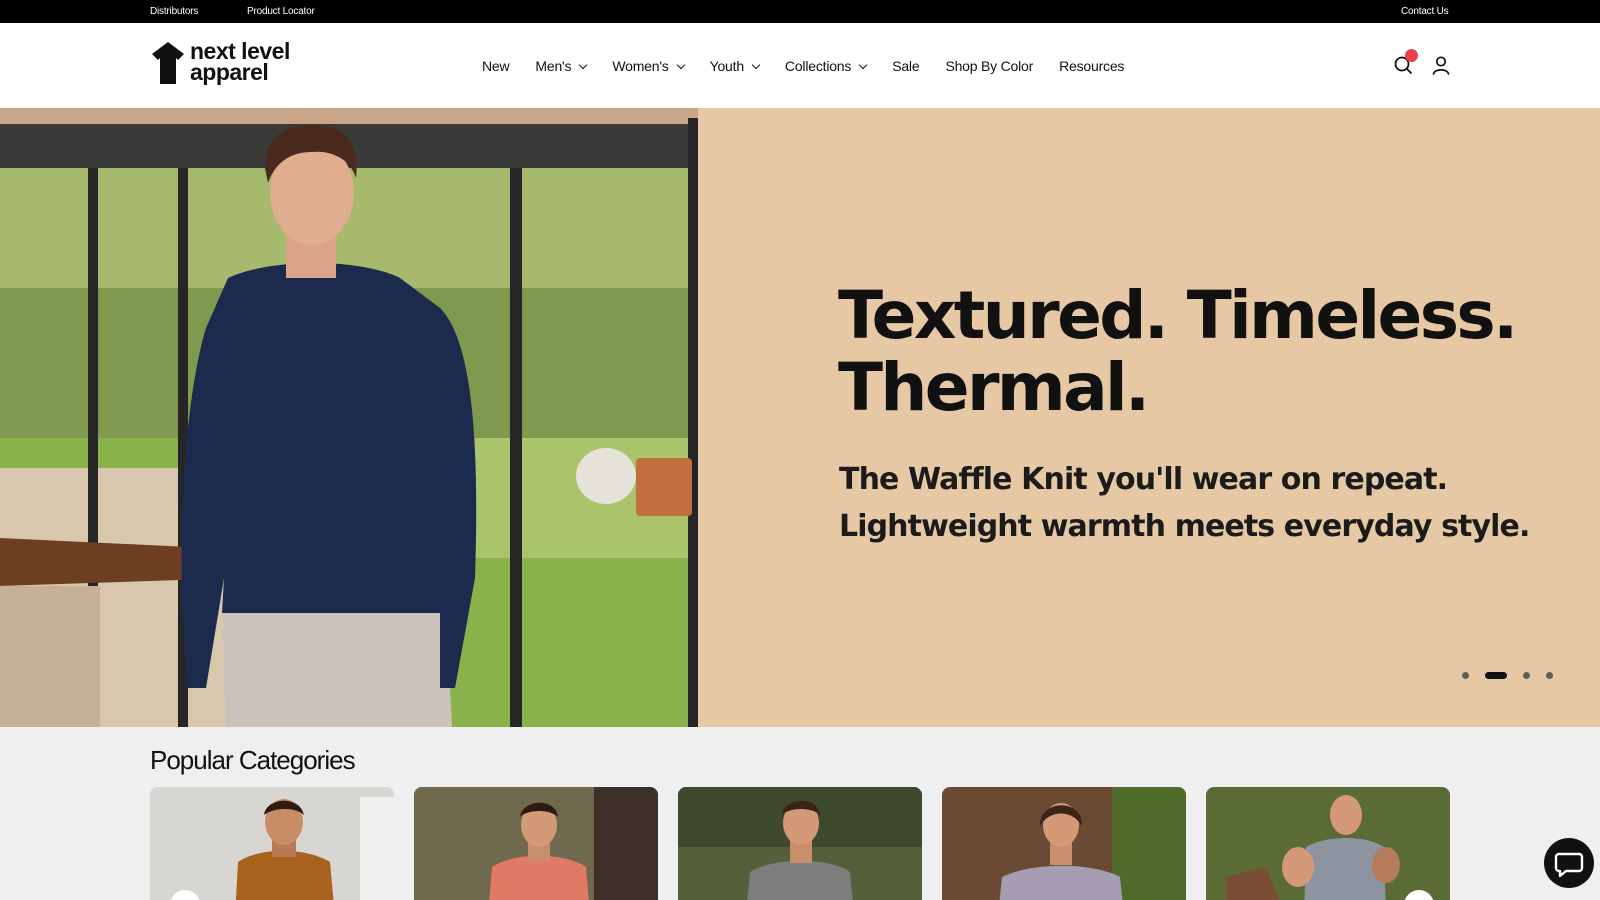  I want to click on section-title: Popular Categories, so click(253, 760).